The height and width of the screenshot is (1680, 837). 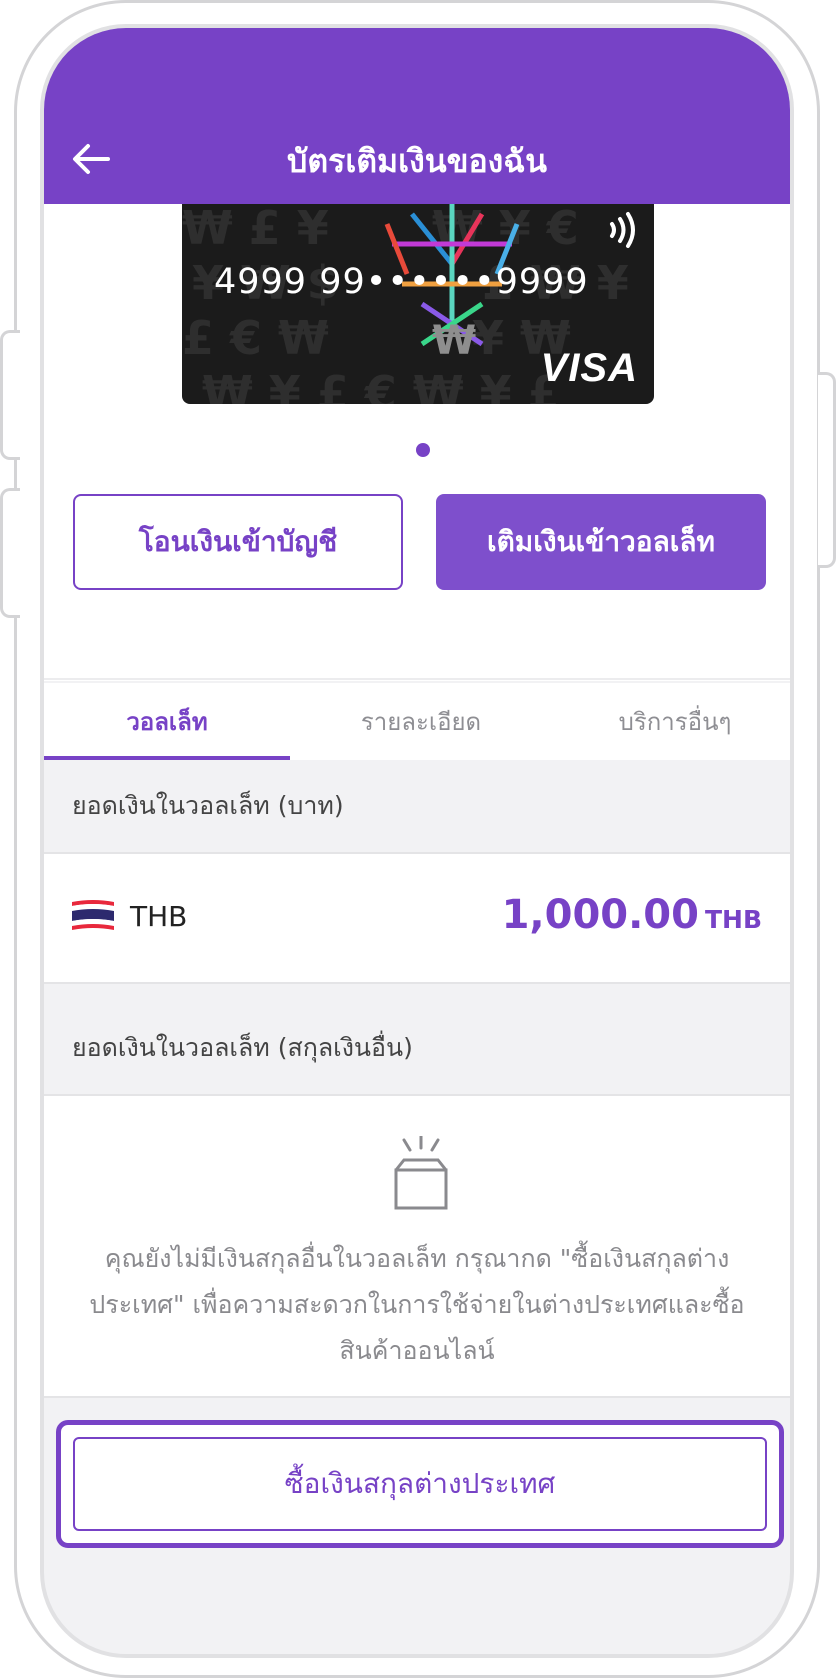 I want to click on amount-unit: THB, so click(x=733, y=919).